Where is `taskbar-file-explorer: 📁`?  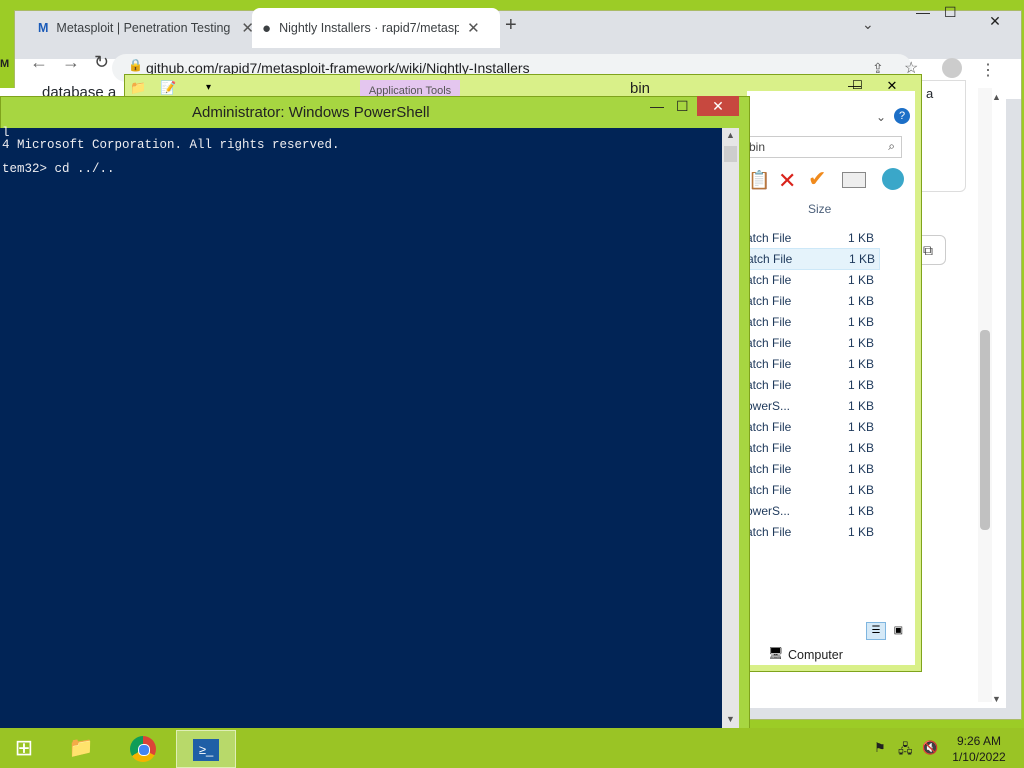 taskbar-file-explorer: 📁 is located at coordinates (81, 748).